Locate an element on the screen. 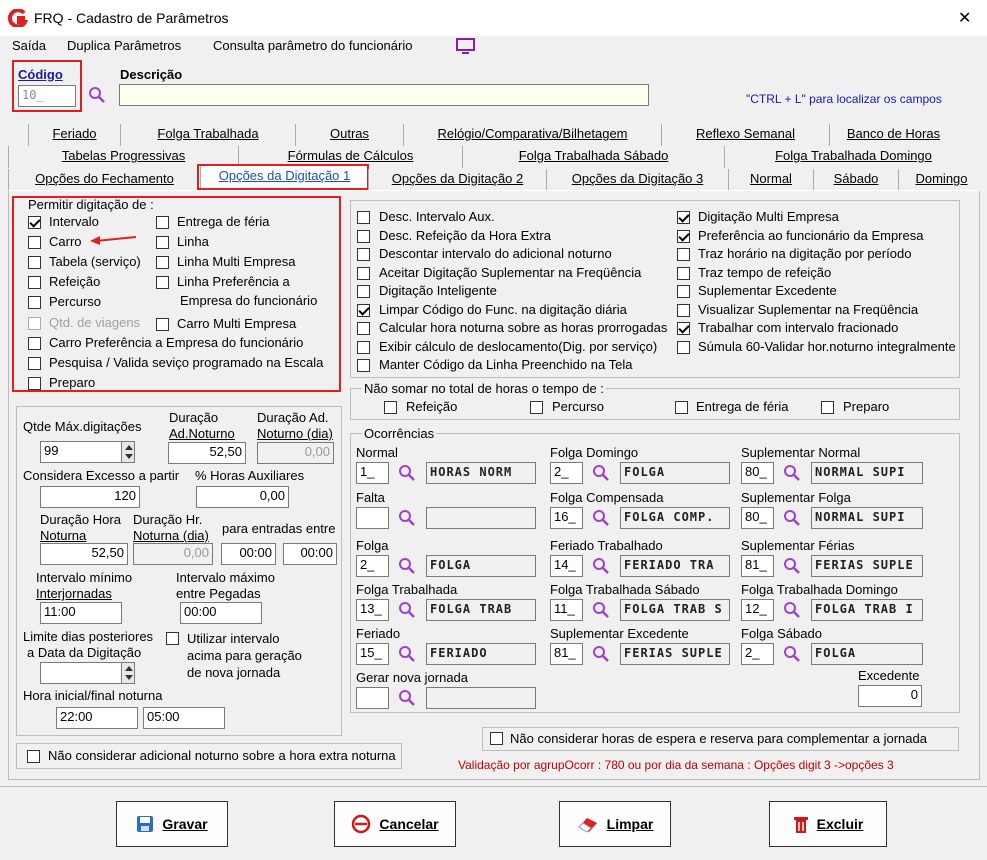  tab-sabado: Sábado is located at coordinates (855, 180).